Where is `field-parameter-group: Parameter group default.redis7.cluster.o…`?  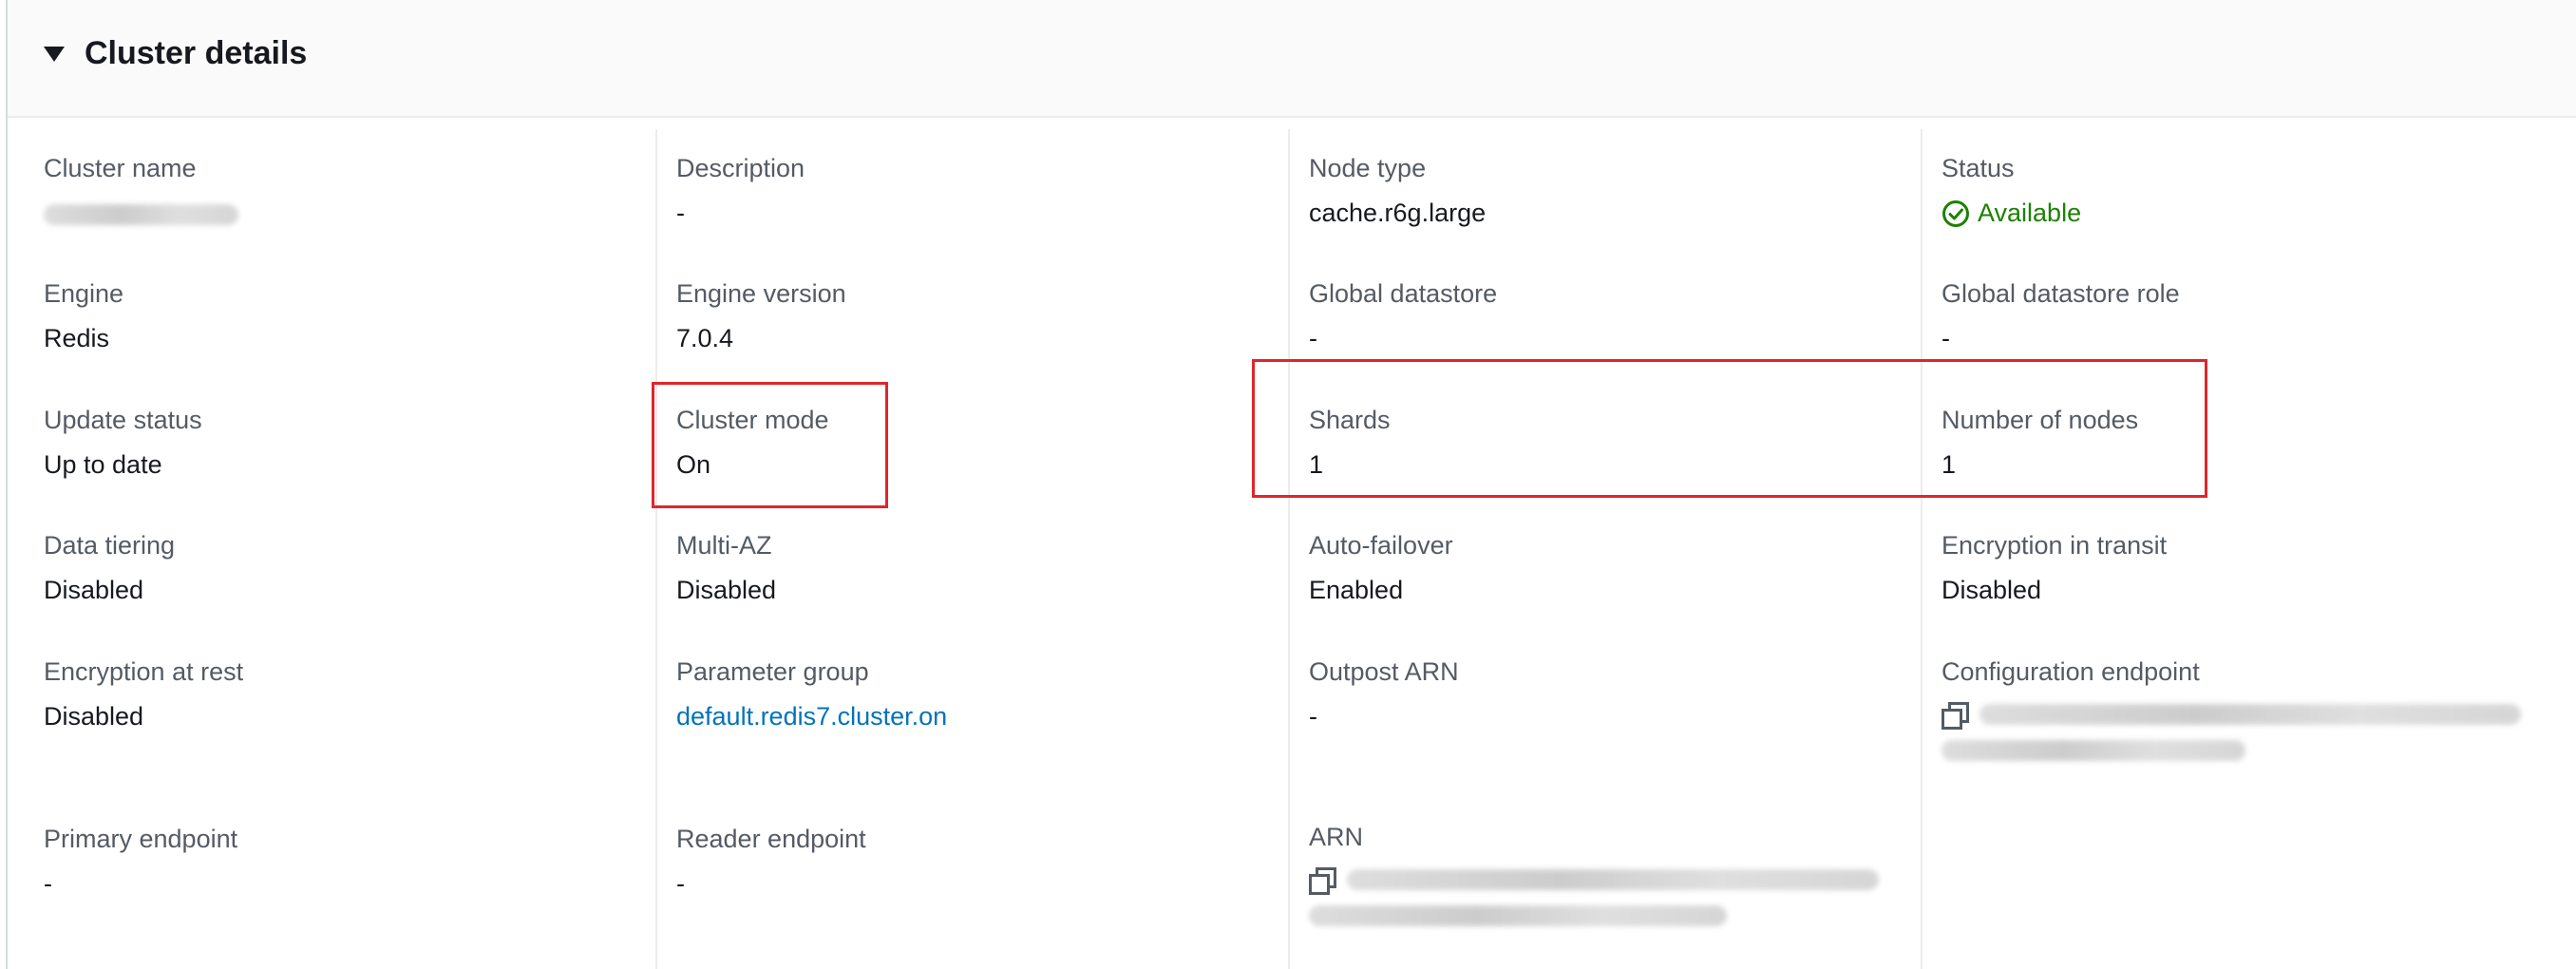 field-parameter-group: Parameter group default.redis7.cluster.o… is located at coordinates (811, 694).